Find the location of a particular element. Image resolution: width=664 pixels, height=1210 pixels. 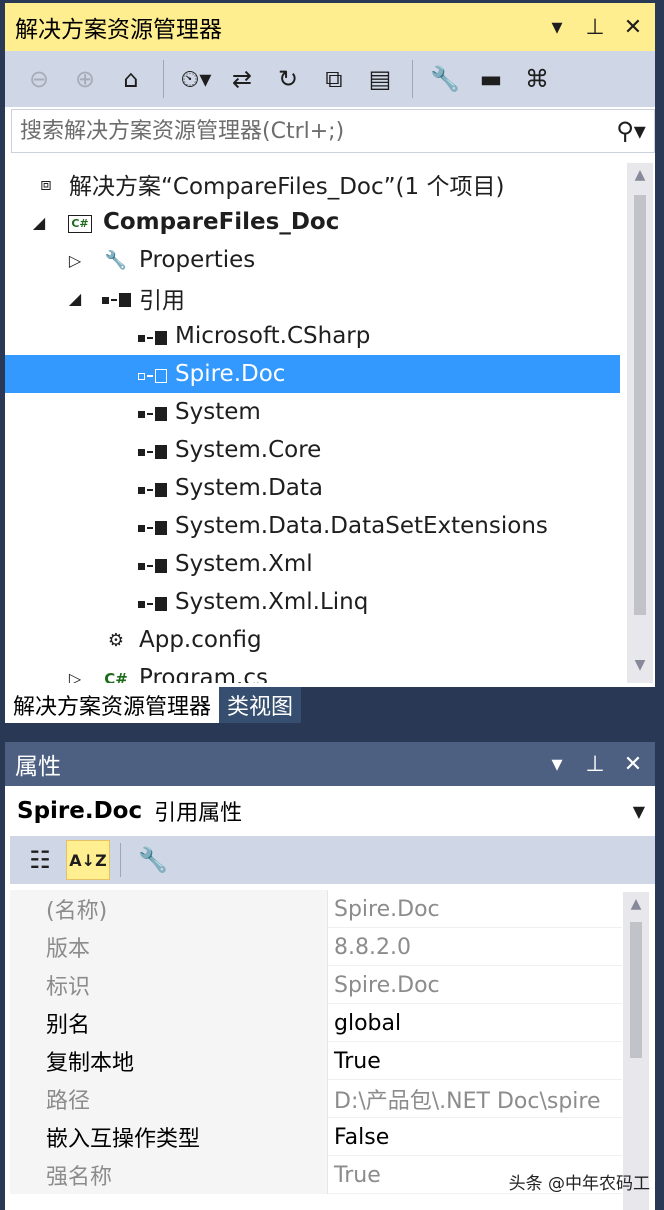

tree-item-label: System.Data.DataSetExtensions is located at coordinates (361, 526).